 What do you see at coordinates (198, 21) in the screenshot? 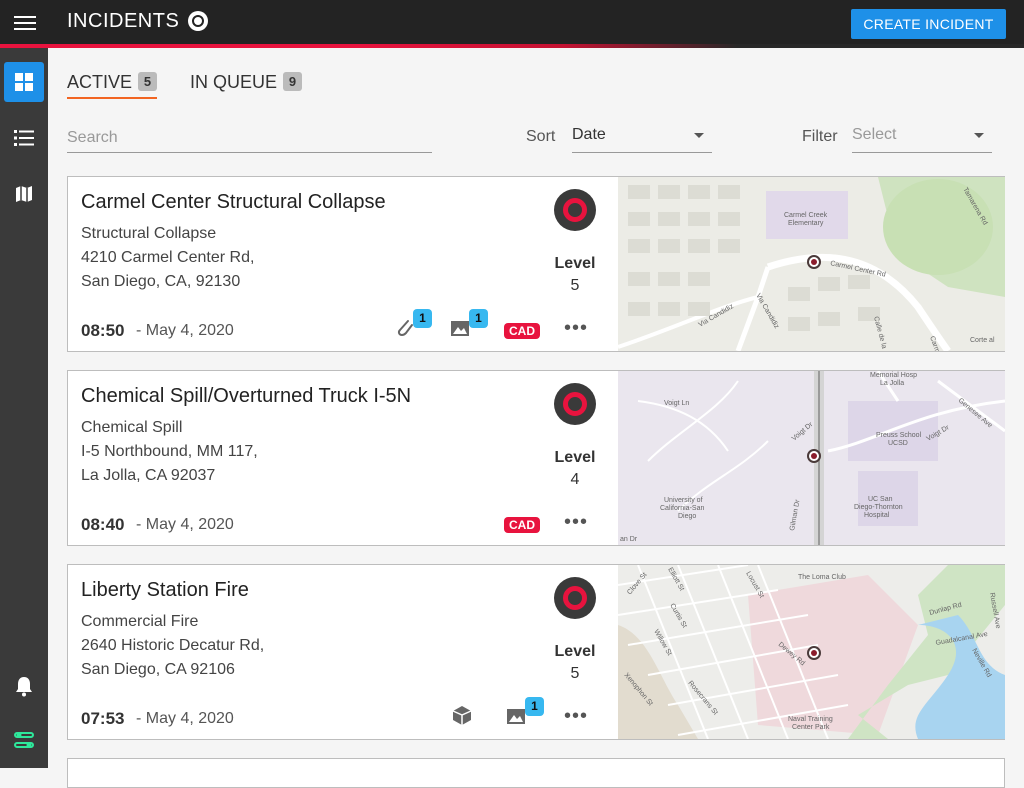
I see `incident-logo-icon` at bounding box center [198, 21].